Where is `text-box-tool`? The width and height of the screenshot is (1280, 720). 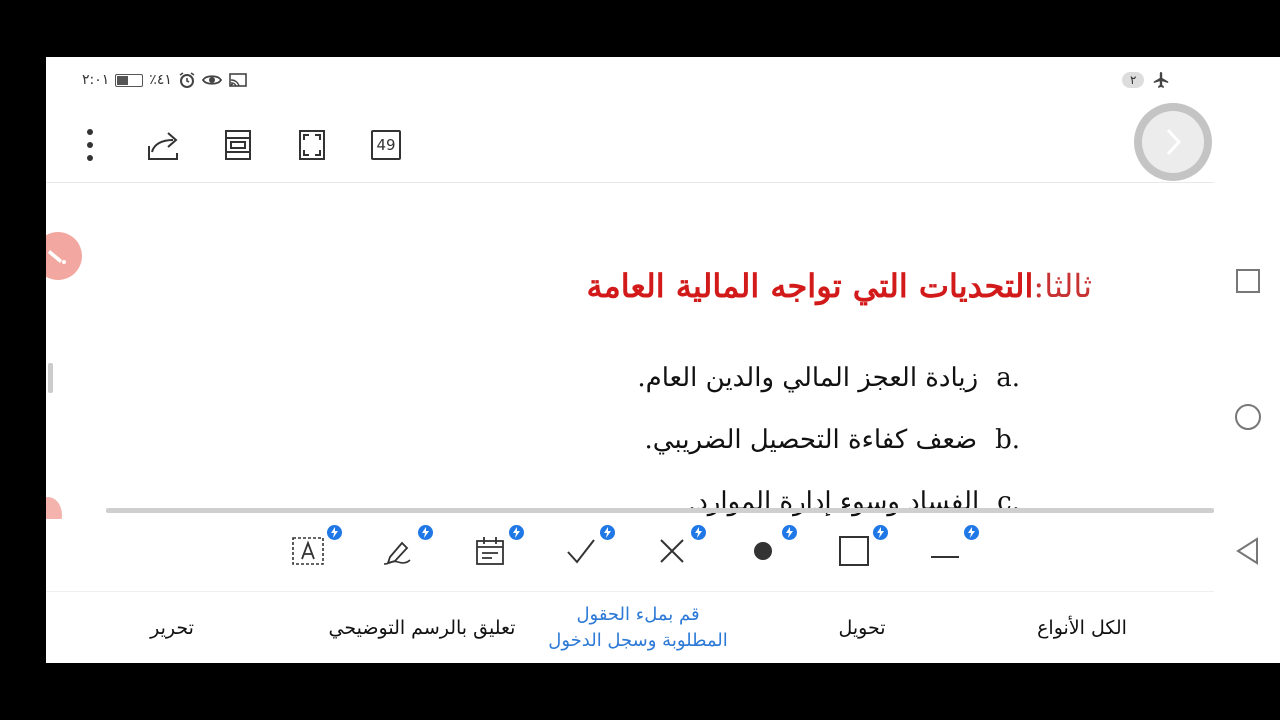
text-box-tool is located at coordinates (315, 548).